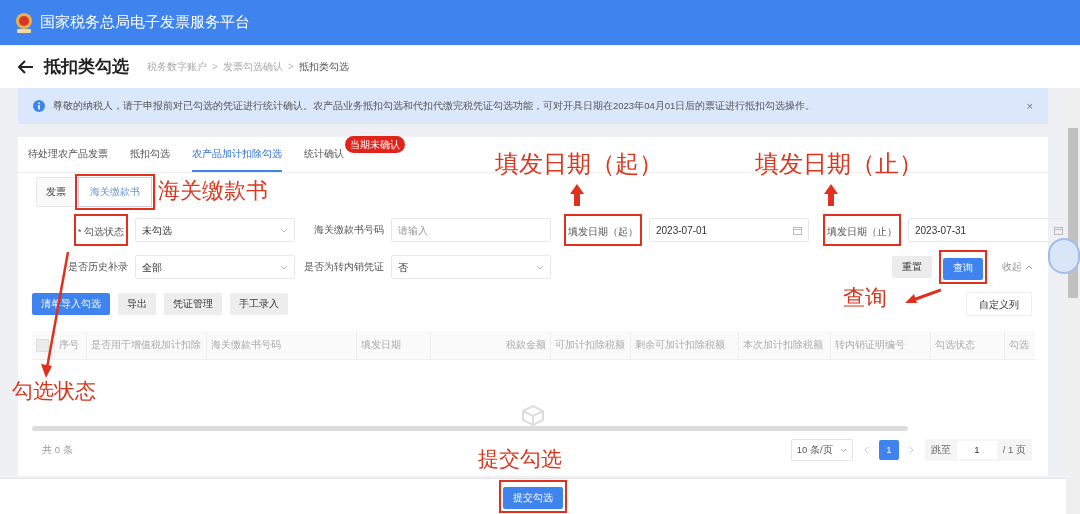  I want to click on reset-button: 重置, so click(912, 267).